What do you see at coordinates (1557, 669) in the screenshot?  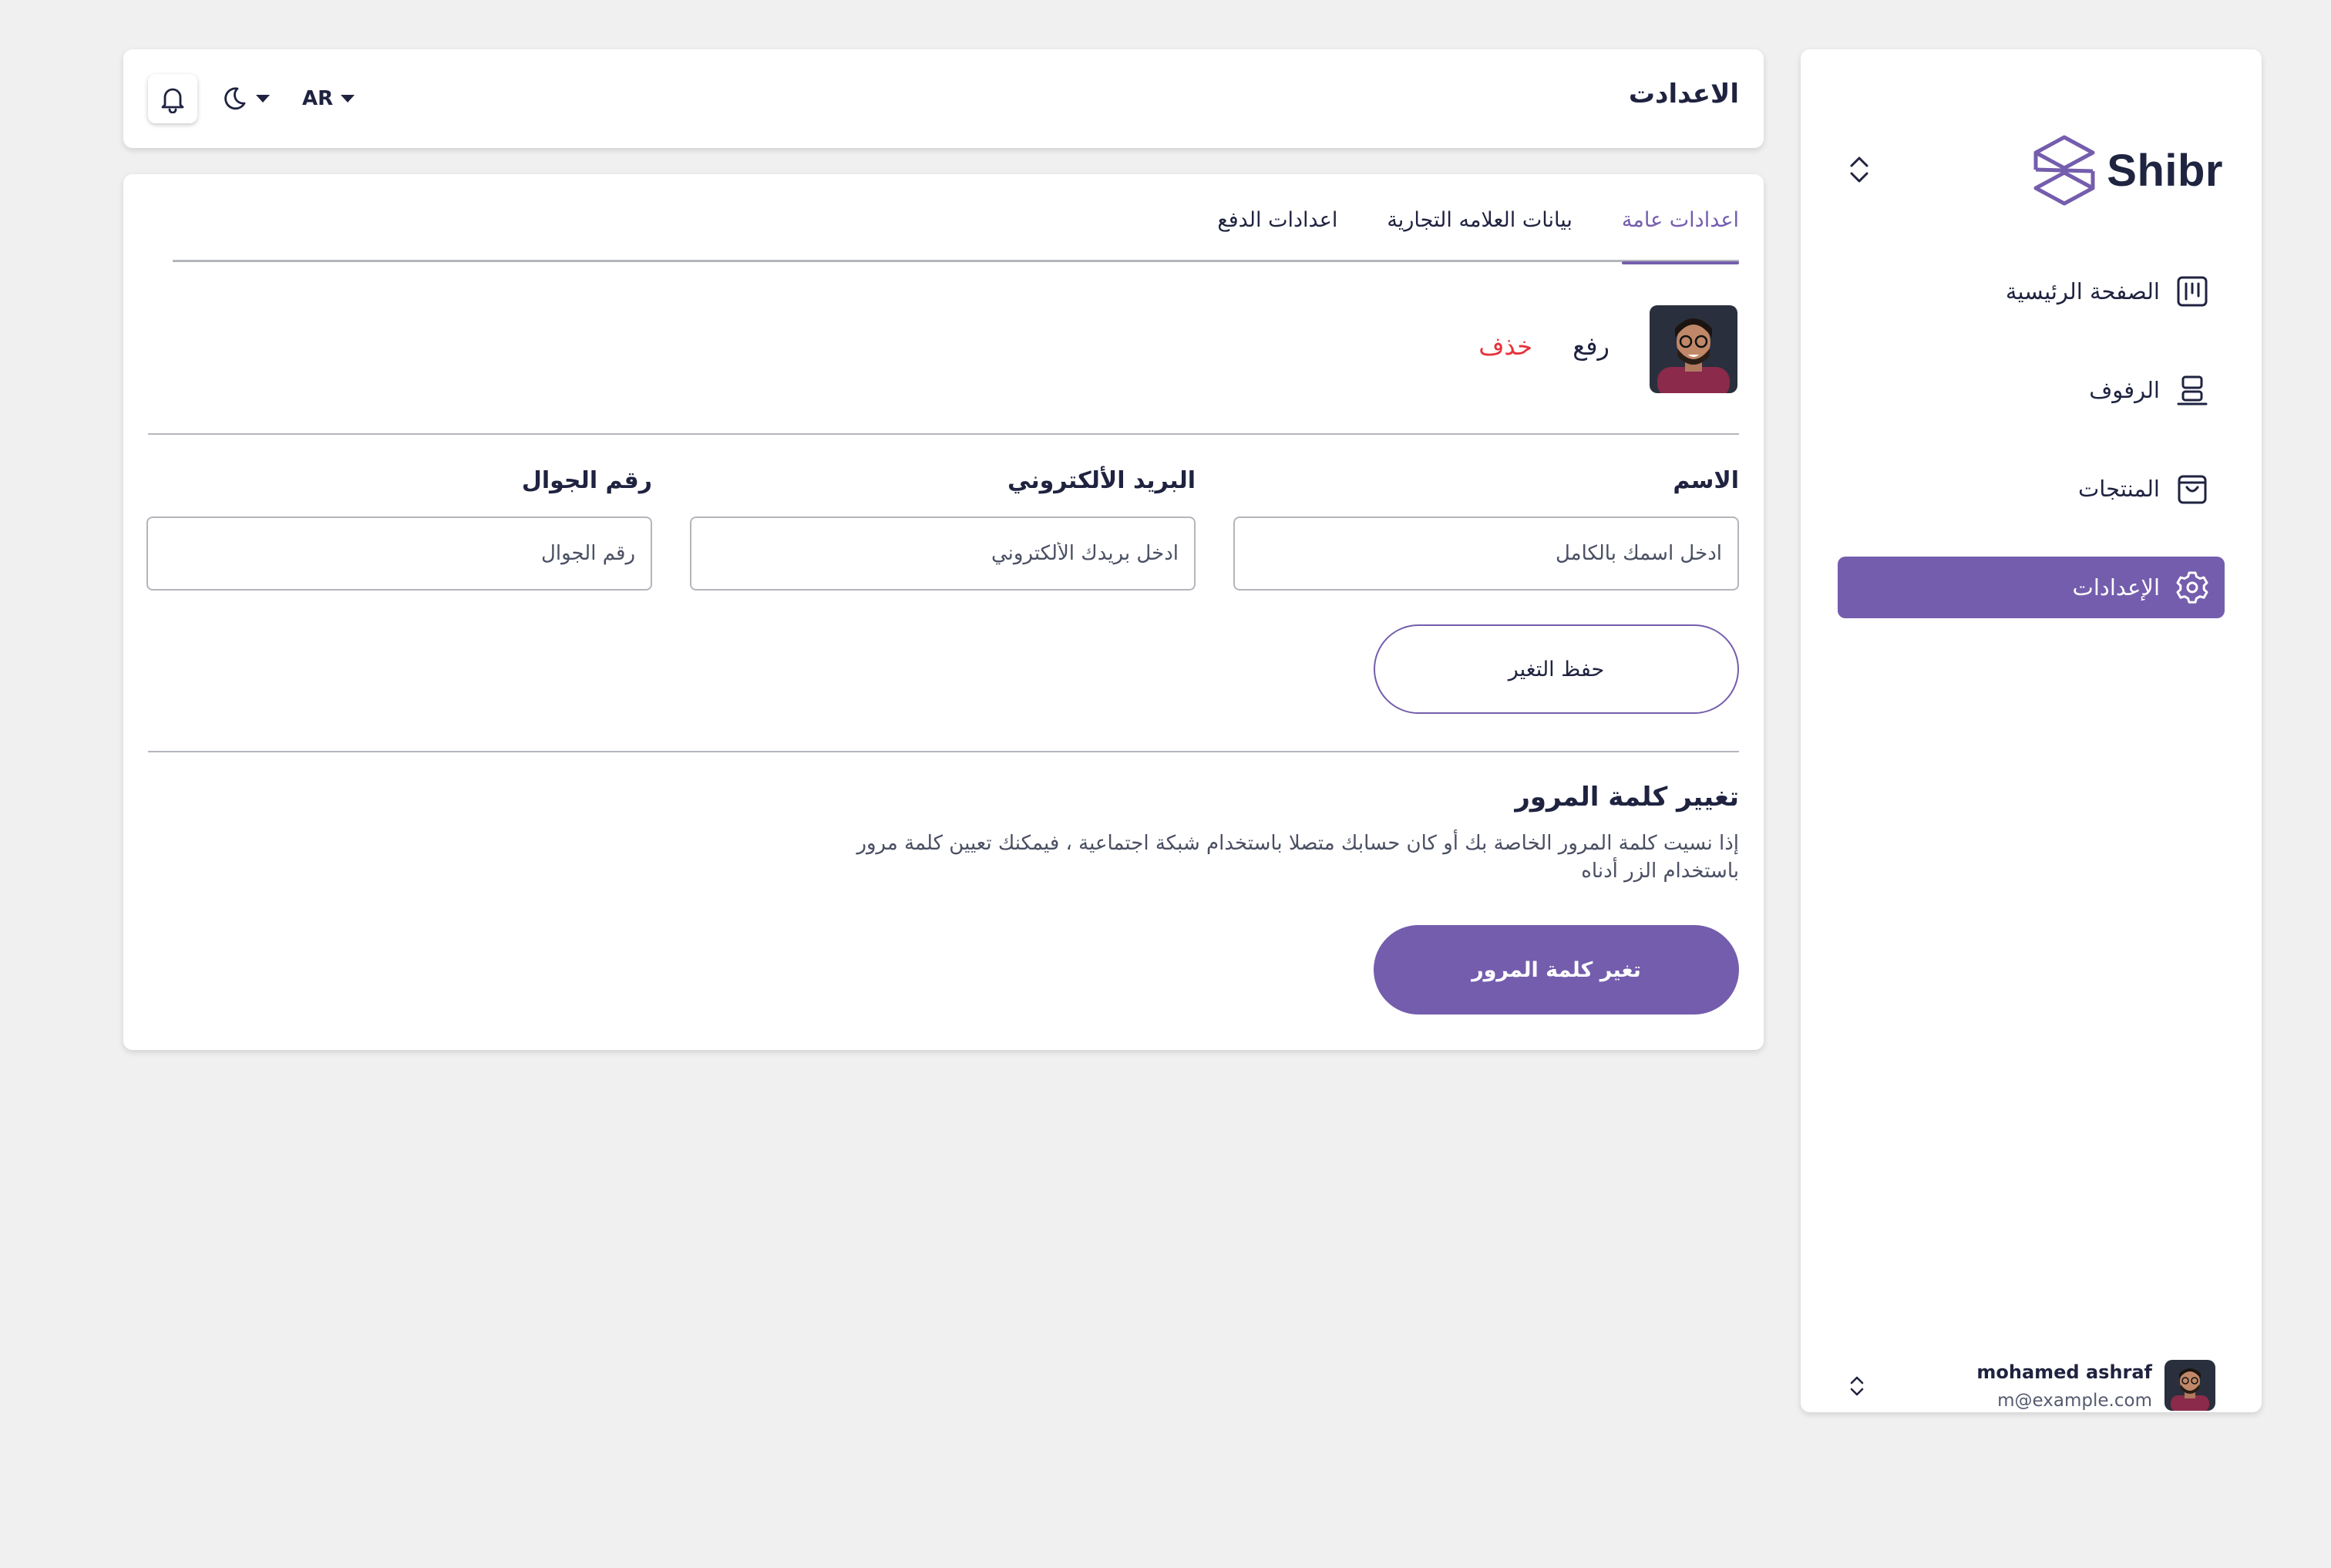 I see `save-changes-button: حفظ التغير` at bounding box center [1557, 669].